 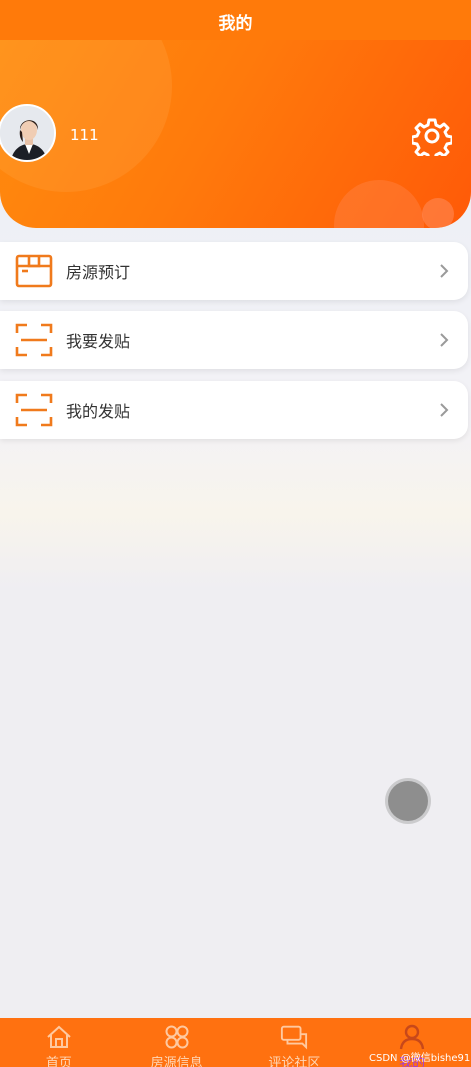 I want to click on menu-item-label: 我的发贴, so click(x=98, y=411).